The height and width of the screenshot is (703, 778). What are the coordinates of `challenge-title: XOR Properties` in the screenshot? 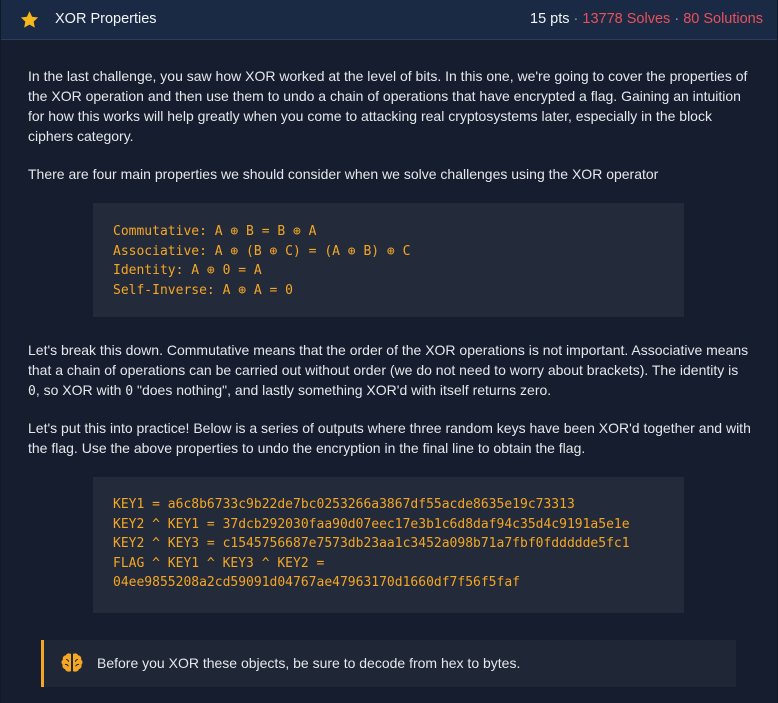 It's located at (106, 19).